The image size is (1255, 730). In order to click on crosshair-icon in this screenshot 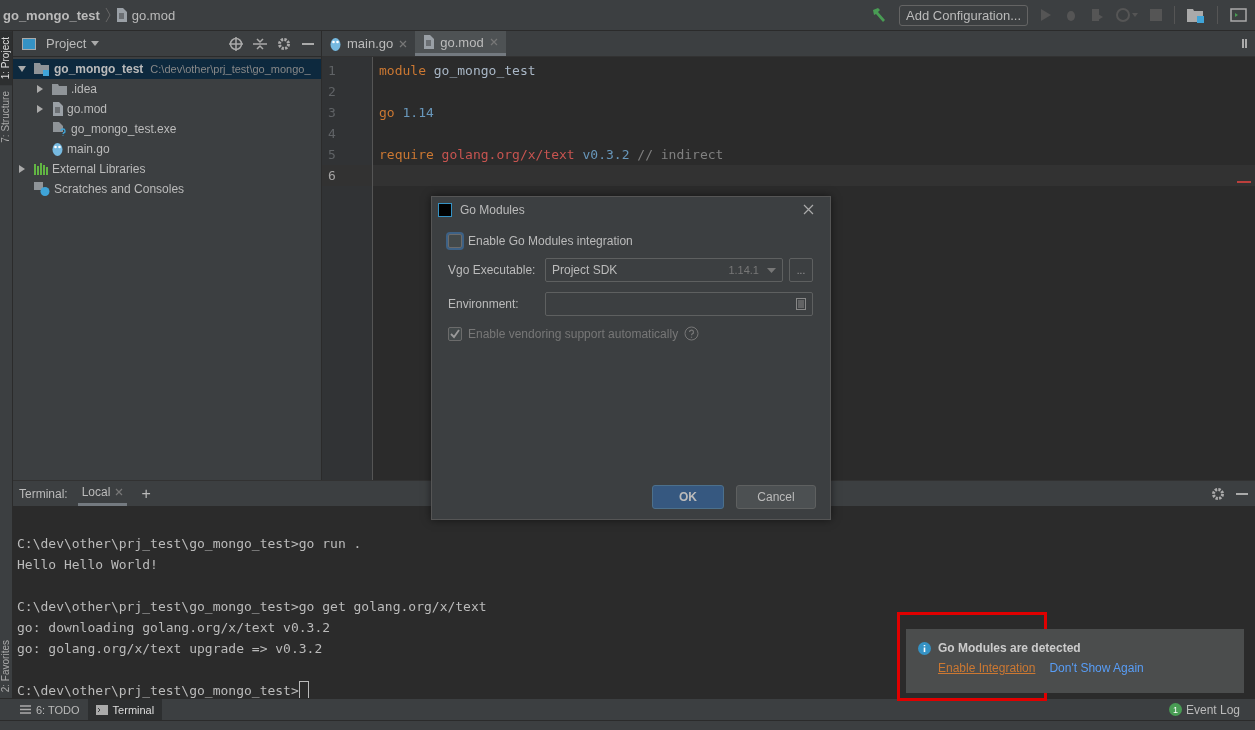, I will do `click(236, 43)`.